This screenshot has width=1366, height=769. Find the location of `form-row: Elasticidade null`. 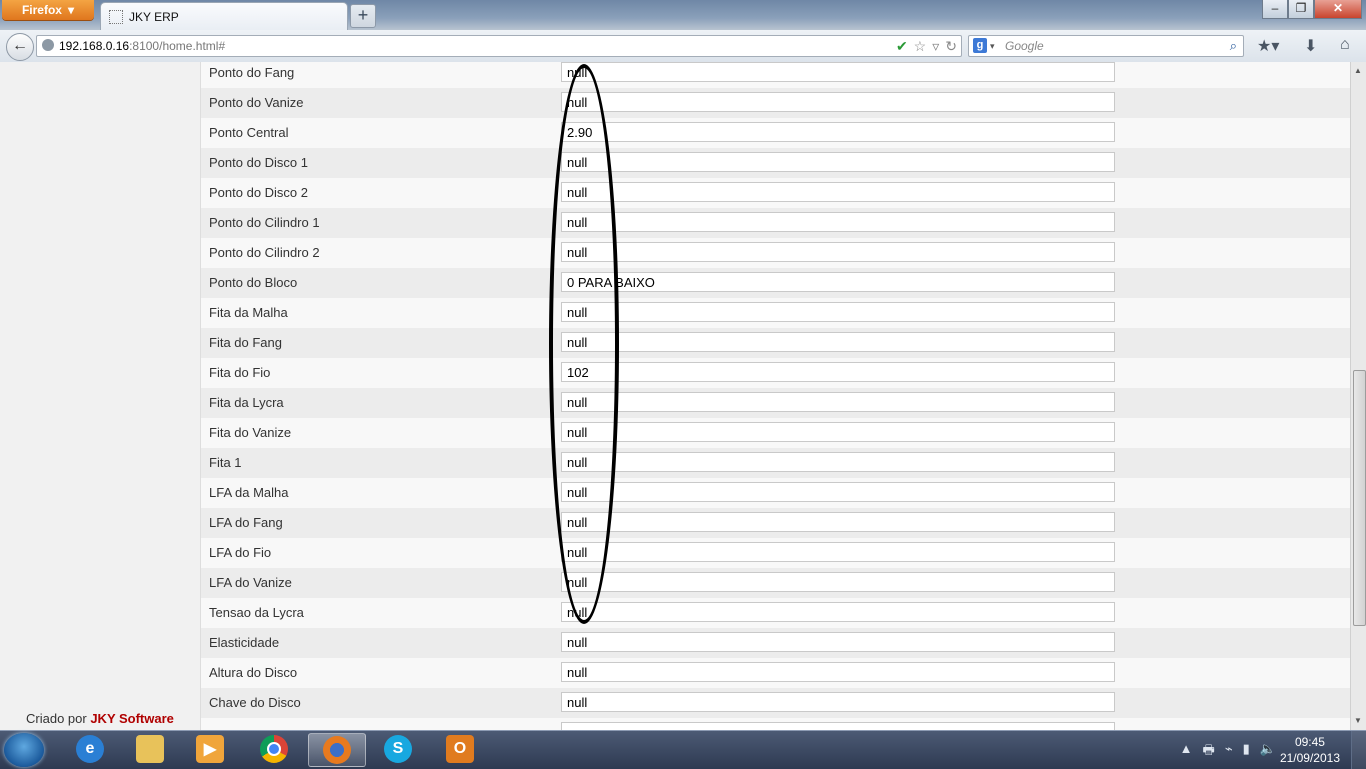

form-row: Elasticidade null is located at coordinates (775, 643).